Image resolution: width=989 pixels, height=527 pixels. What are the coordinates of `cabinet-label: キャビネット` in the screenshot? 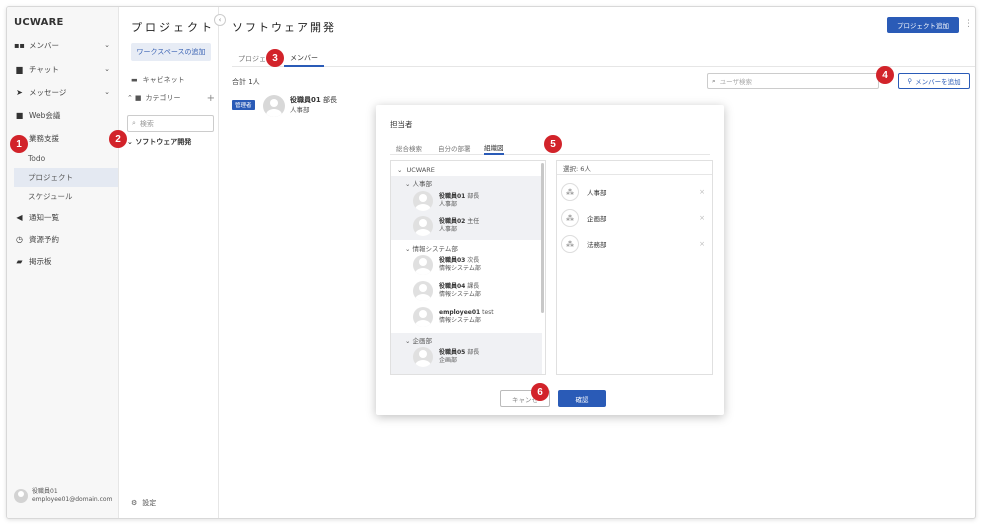 It's located at (163, 80).